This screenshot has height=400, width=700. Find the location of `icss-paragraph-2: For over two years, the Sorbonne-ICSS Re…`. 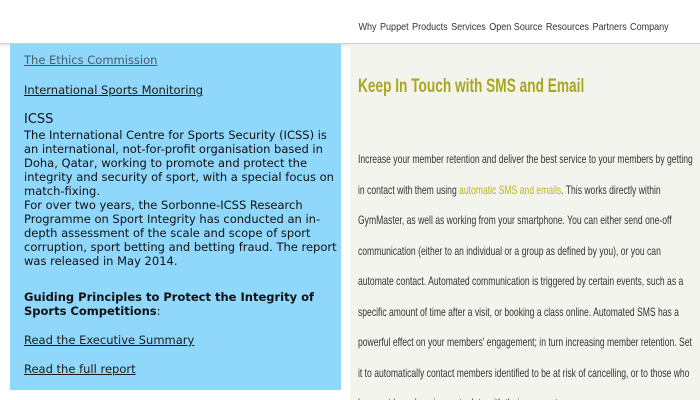

icss-paragraph-2: For over two years, the Sorbonne-ICSS Re… is located at coordinates (180, 233).